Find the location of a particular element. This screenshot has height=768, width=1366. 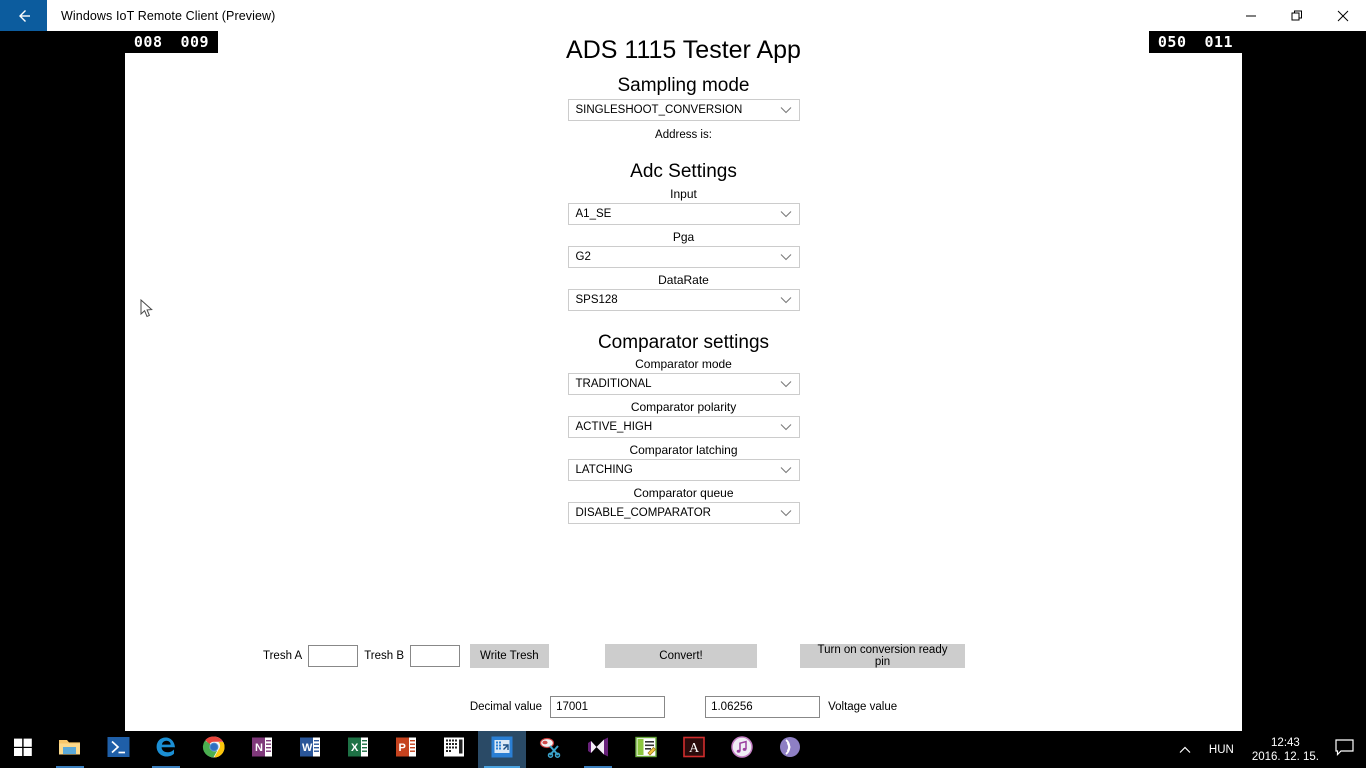

back-button is located at coordinates (23, 15).